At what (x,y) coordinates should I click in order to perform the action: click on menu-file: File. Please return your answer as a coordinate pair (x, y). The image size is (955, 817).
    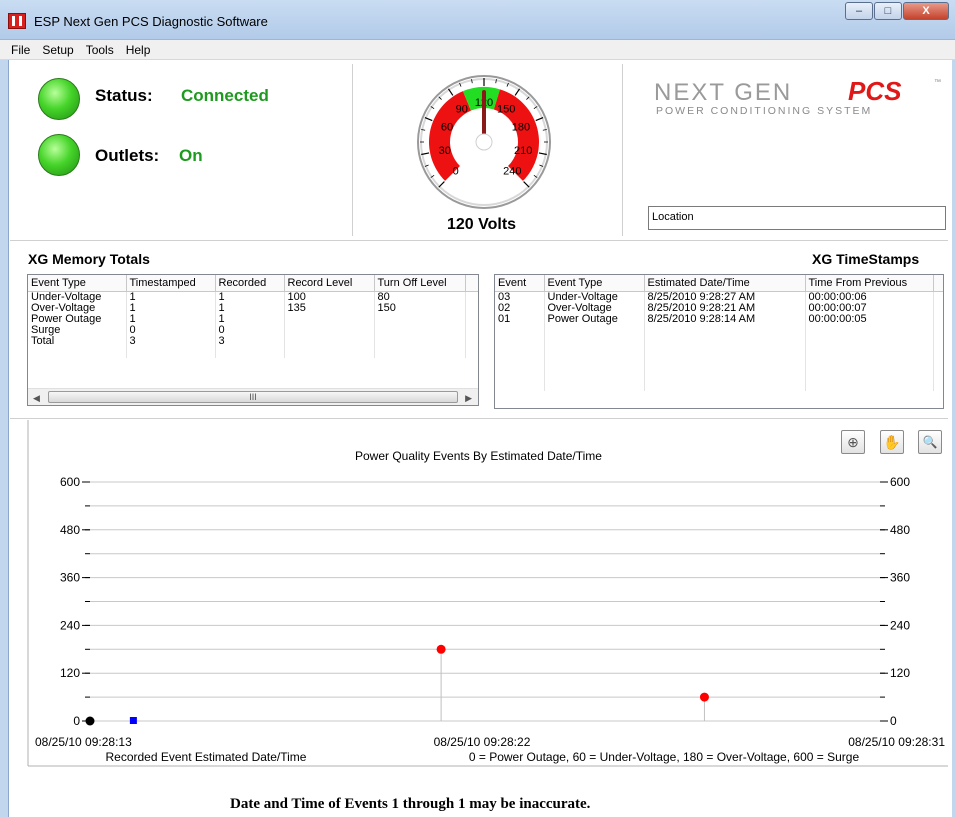
    Looking at the image, I should click on (20, 50).